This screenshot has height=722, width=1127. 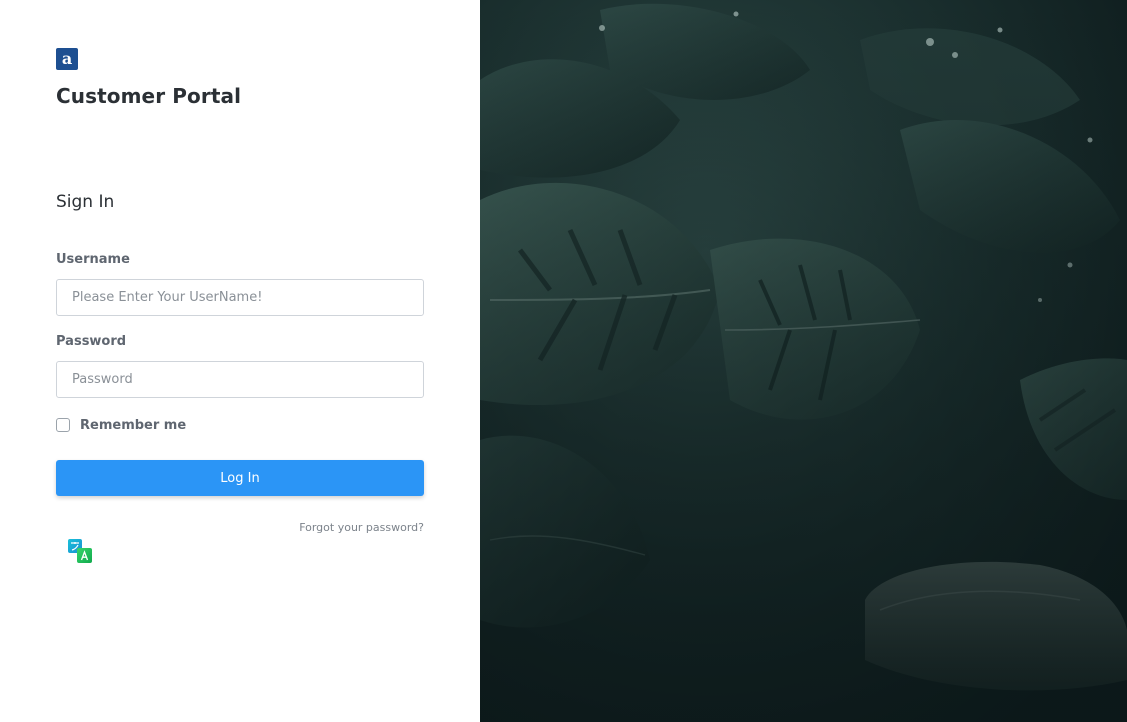 What do you see at coordinates (361, 527) in the screenshot?
I see `forgot-password-link: Forgot your password?` at bounding box center [361, 527].